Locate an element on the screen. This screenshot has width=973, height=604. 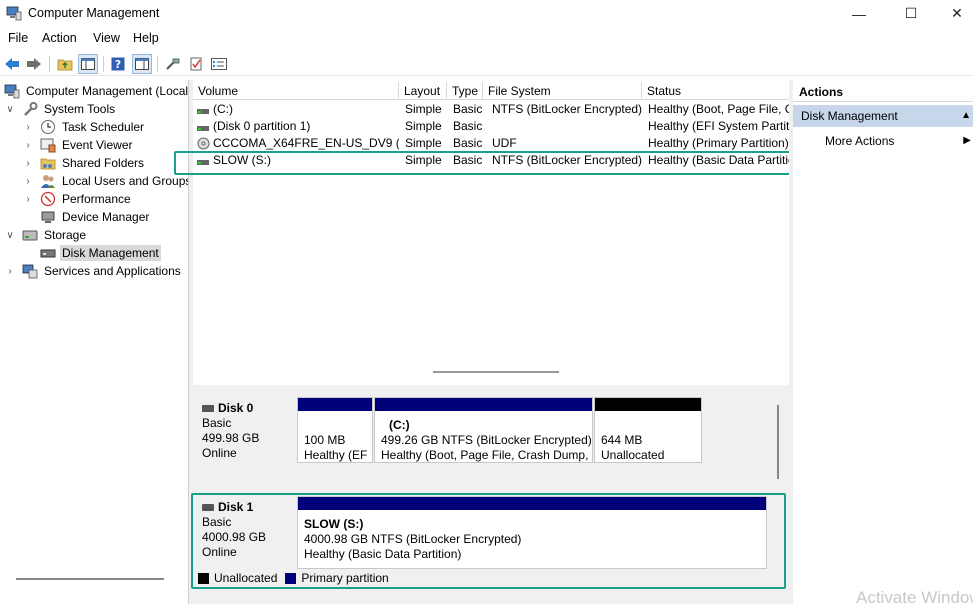
disk-icon is located at coordinates (208, 408).